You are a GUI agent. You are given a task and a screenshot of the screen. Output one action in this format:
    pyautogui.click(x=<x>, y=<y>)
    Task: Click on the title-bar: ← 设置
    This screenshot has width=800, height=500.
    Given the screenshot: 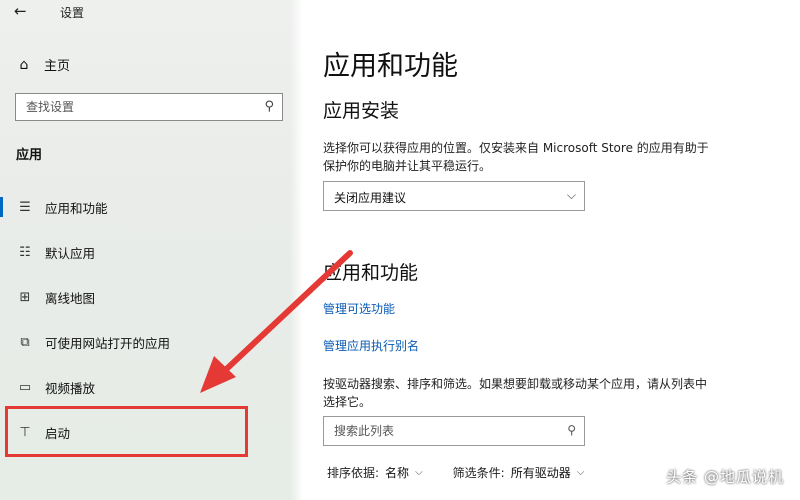 What is the action you would take?
    pyautogui.click(x=151, y=13)
    